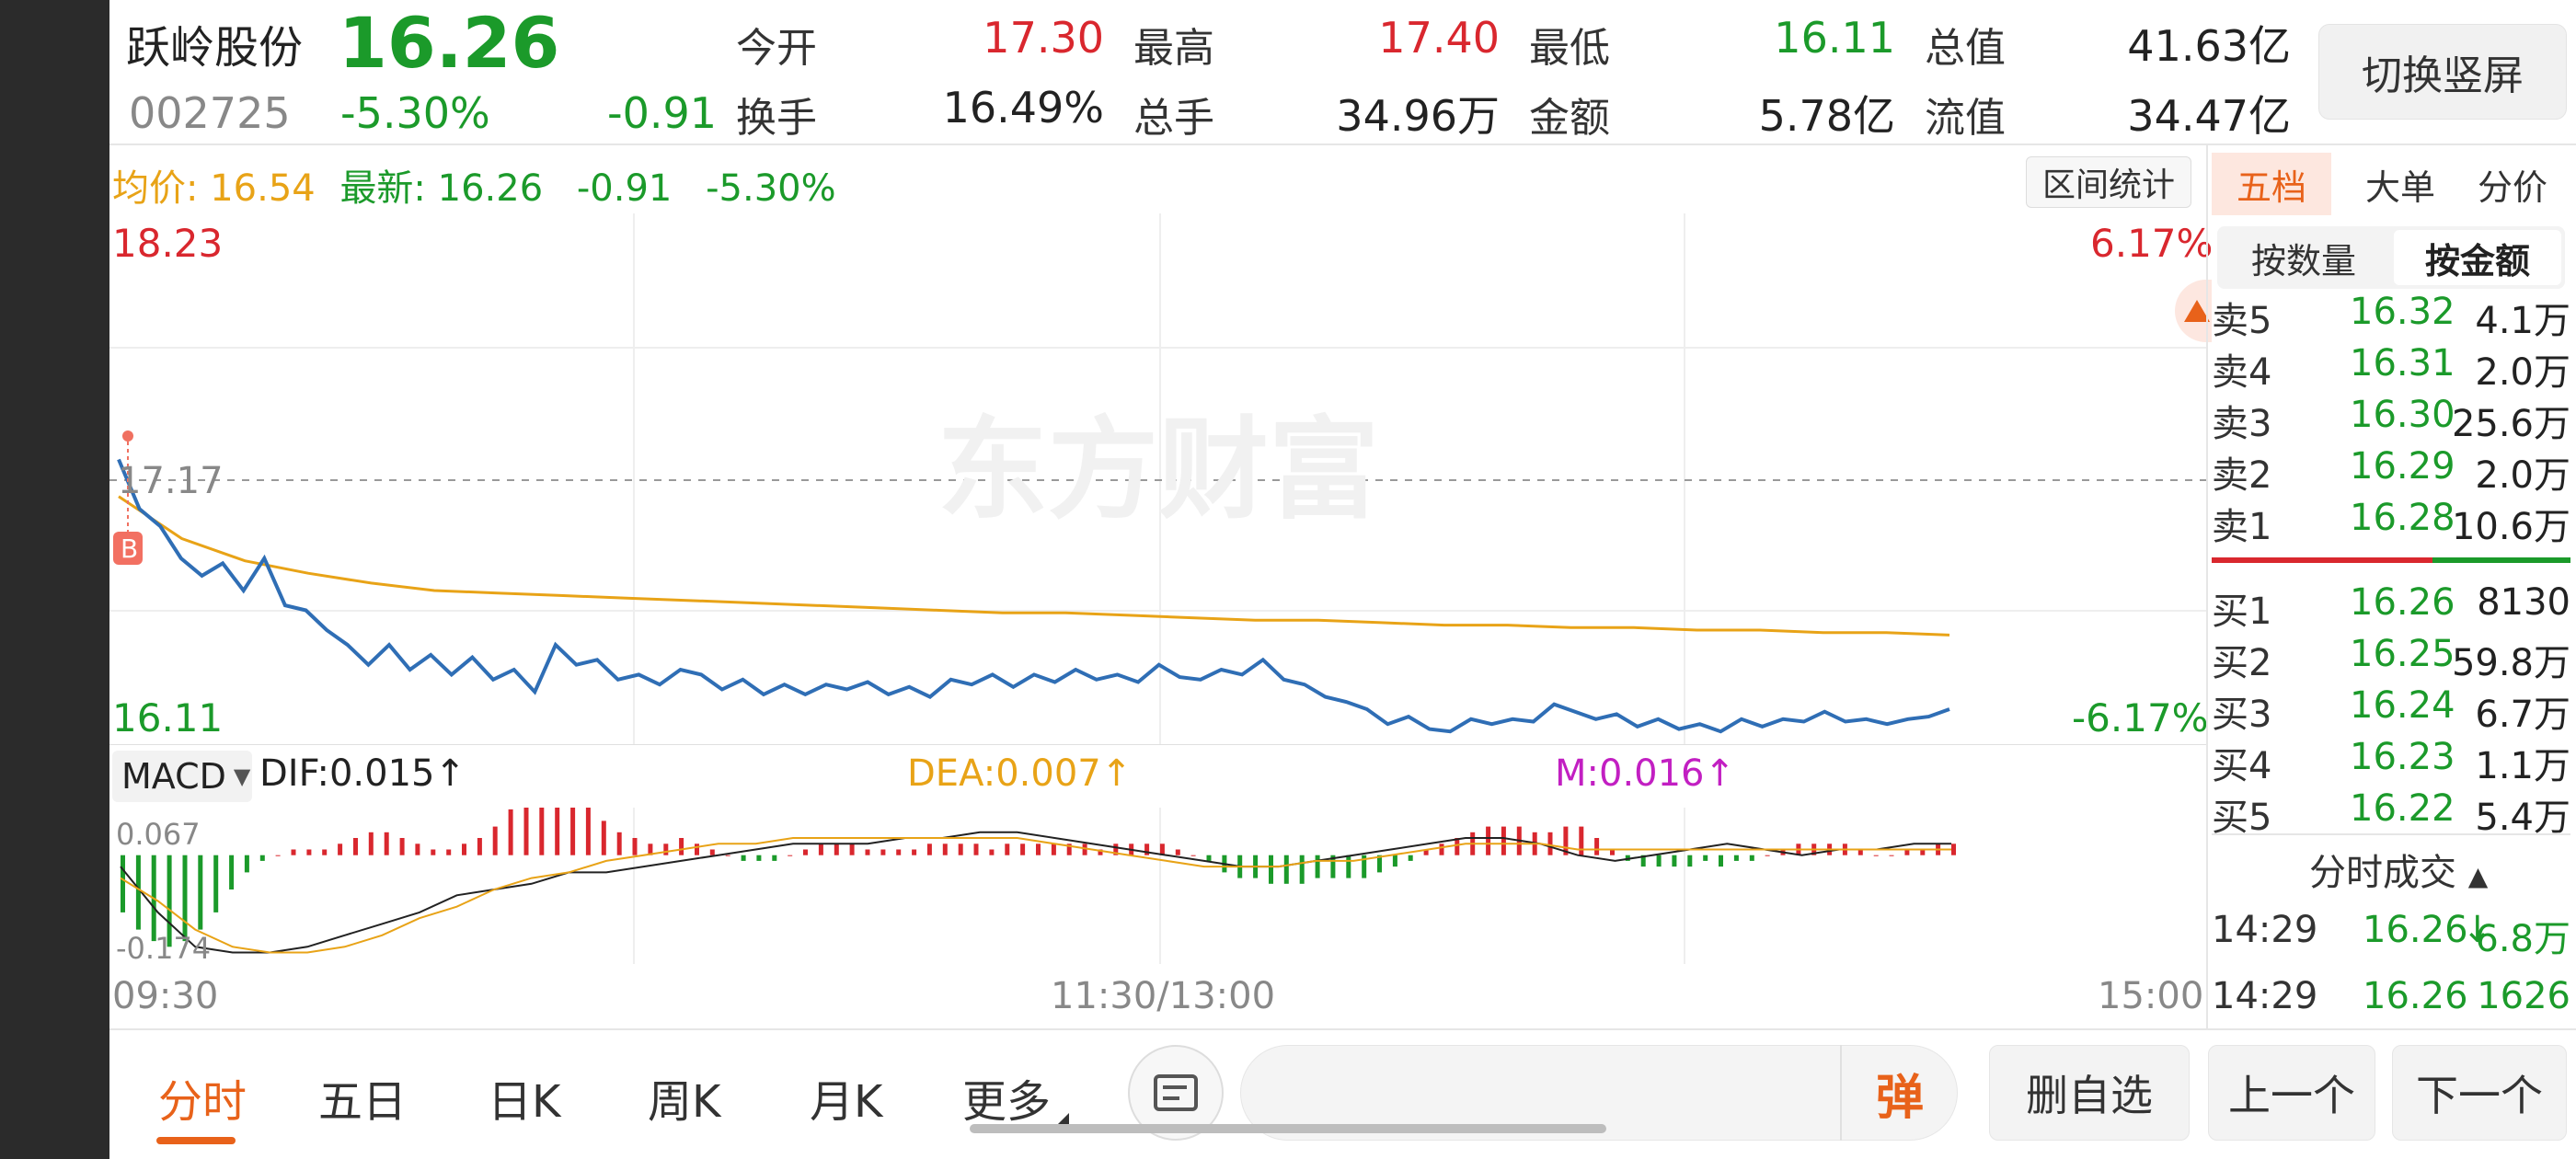 This screenshot has width=2576, height=1159. Describe the element at coordinates (846, 1097) in the screenshot. I see `tab-monthly-k: 月K` at that location.